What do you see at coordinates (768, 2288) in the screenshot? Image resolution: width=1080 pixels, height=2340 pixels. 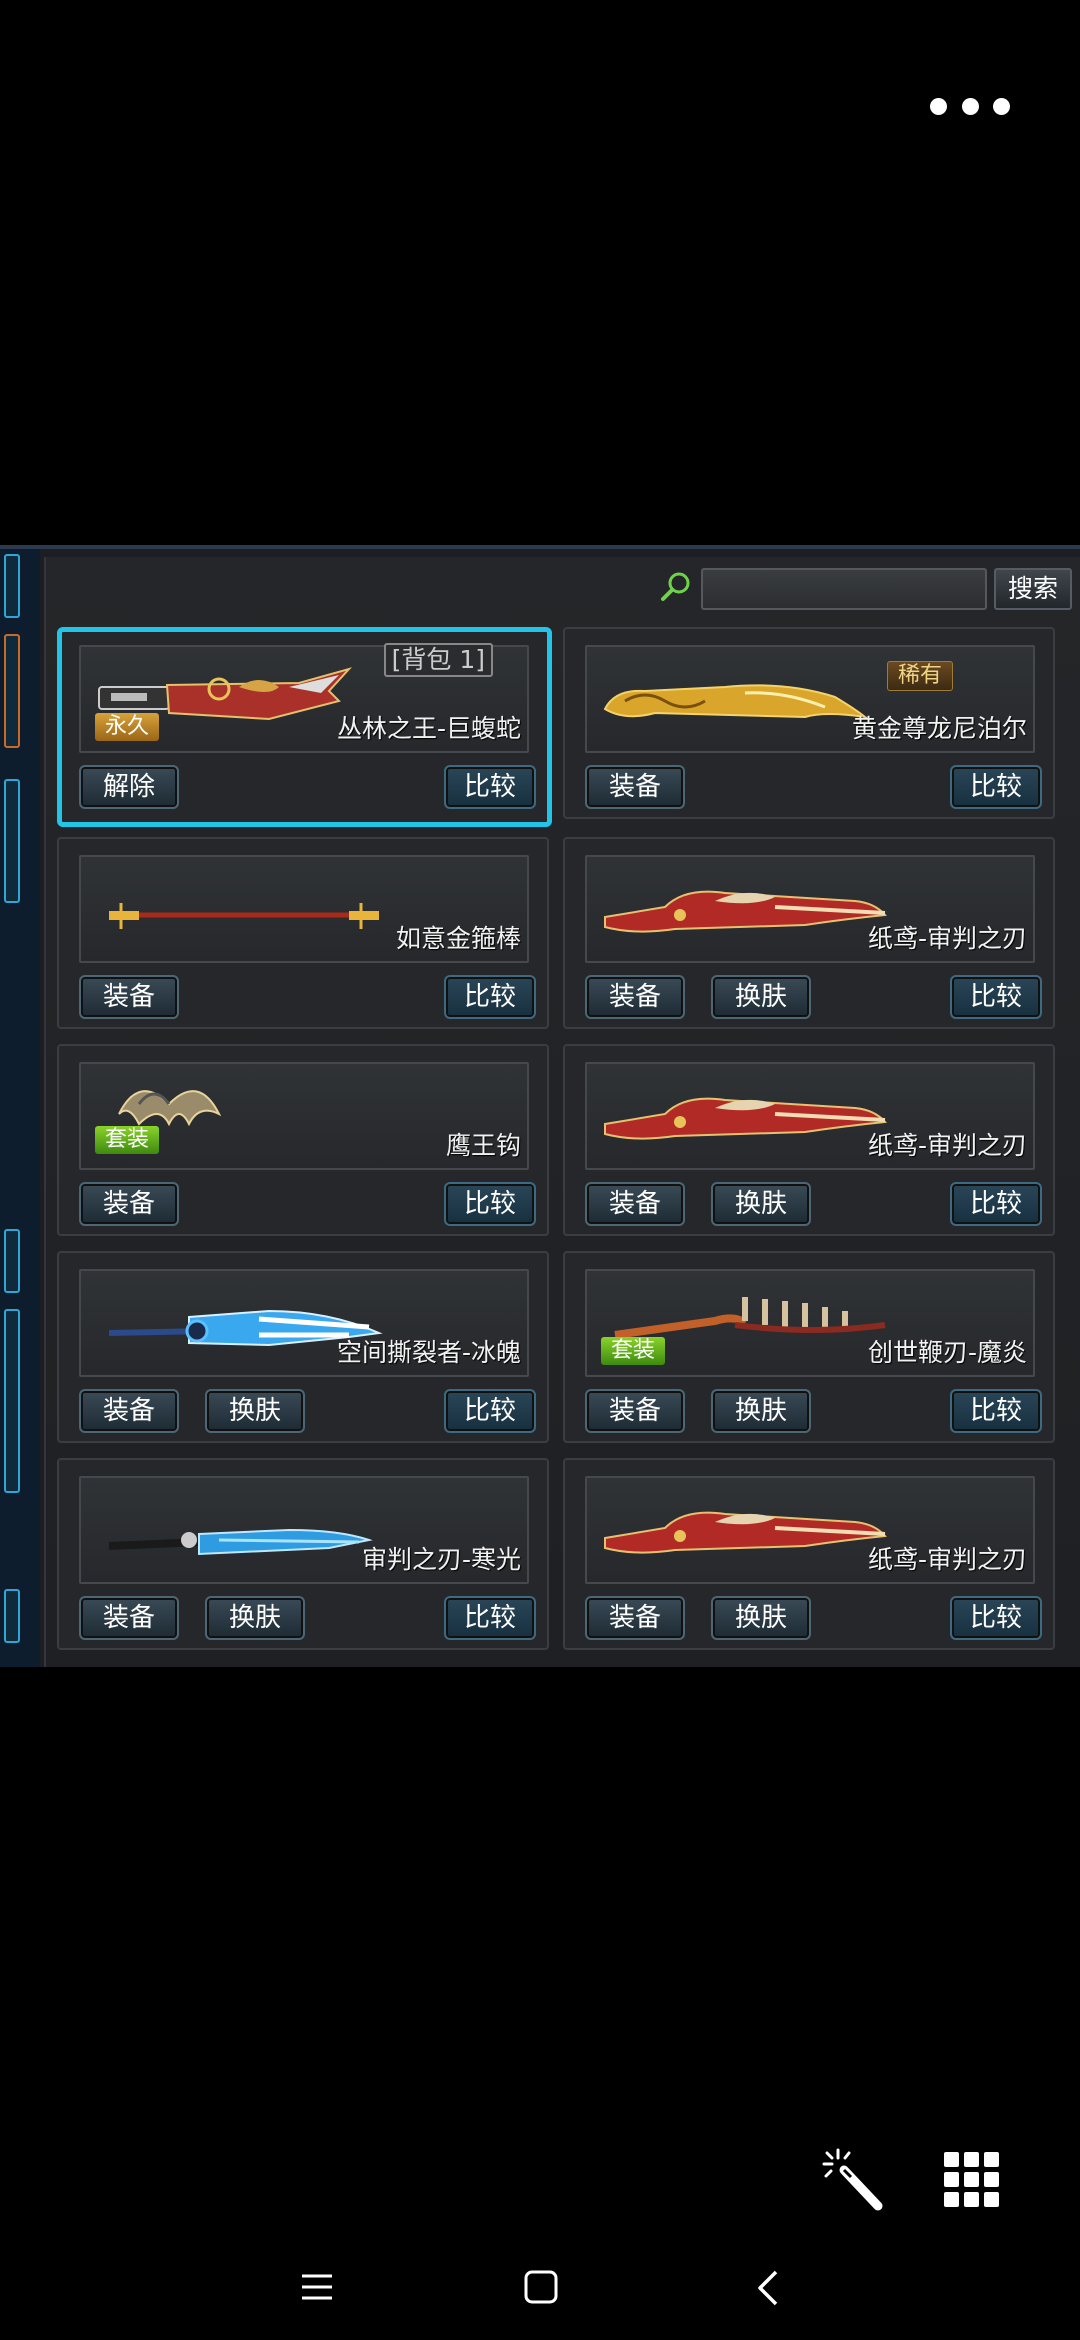 I see `back-chevron-icon` at bounding box center [768, 2288].